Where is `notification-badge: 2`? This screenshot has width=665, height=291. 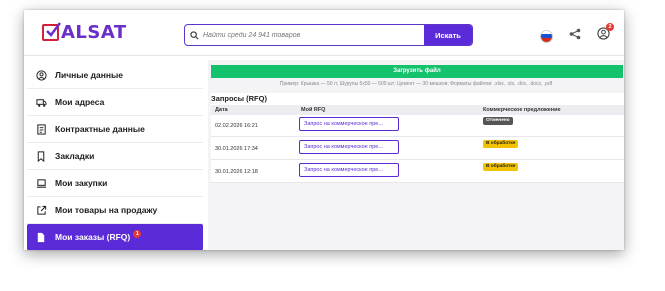
notification-badge: 2 is located at coordinates (610, 27).